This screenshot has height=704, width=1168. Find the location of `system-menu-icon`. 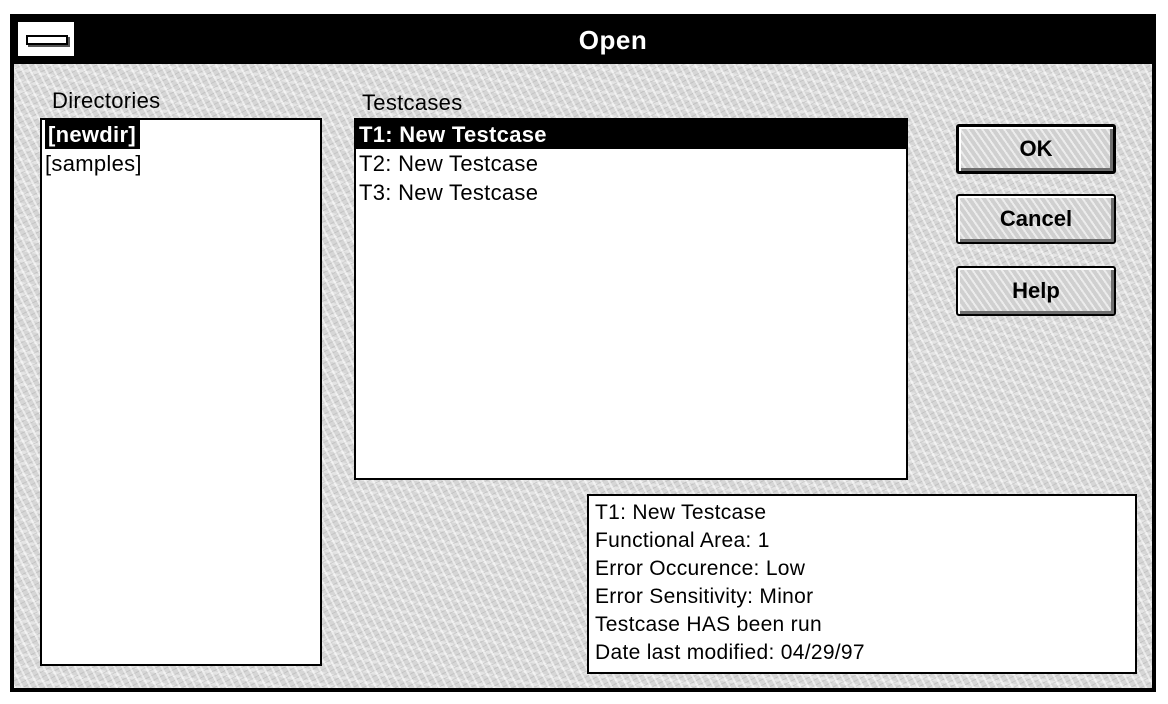

system-menu-icon is located at coordinates (47, 40).